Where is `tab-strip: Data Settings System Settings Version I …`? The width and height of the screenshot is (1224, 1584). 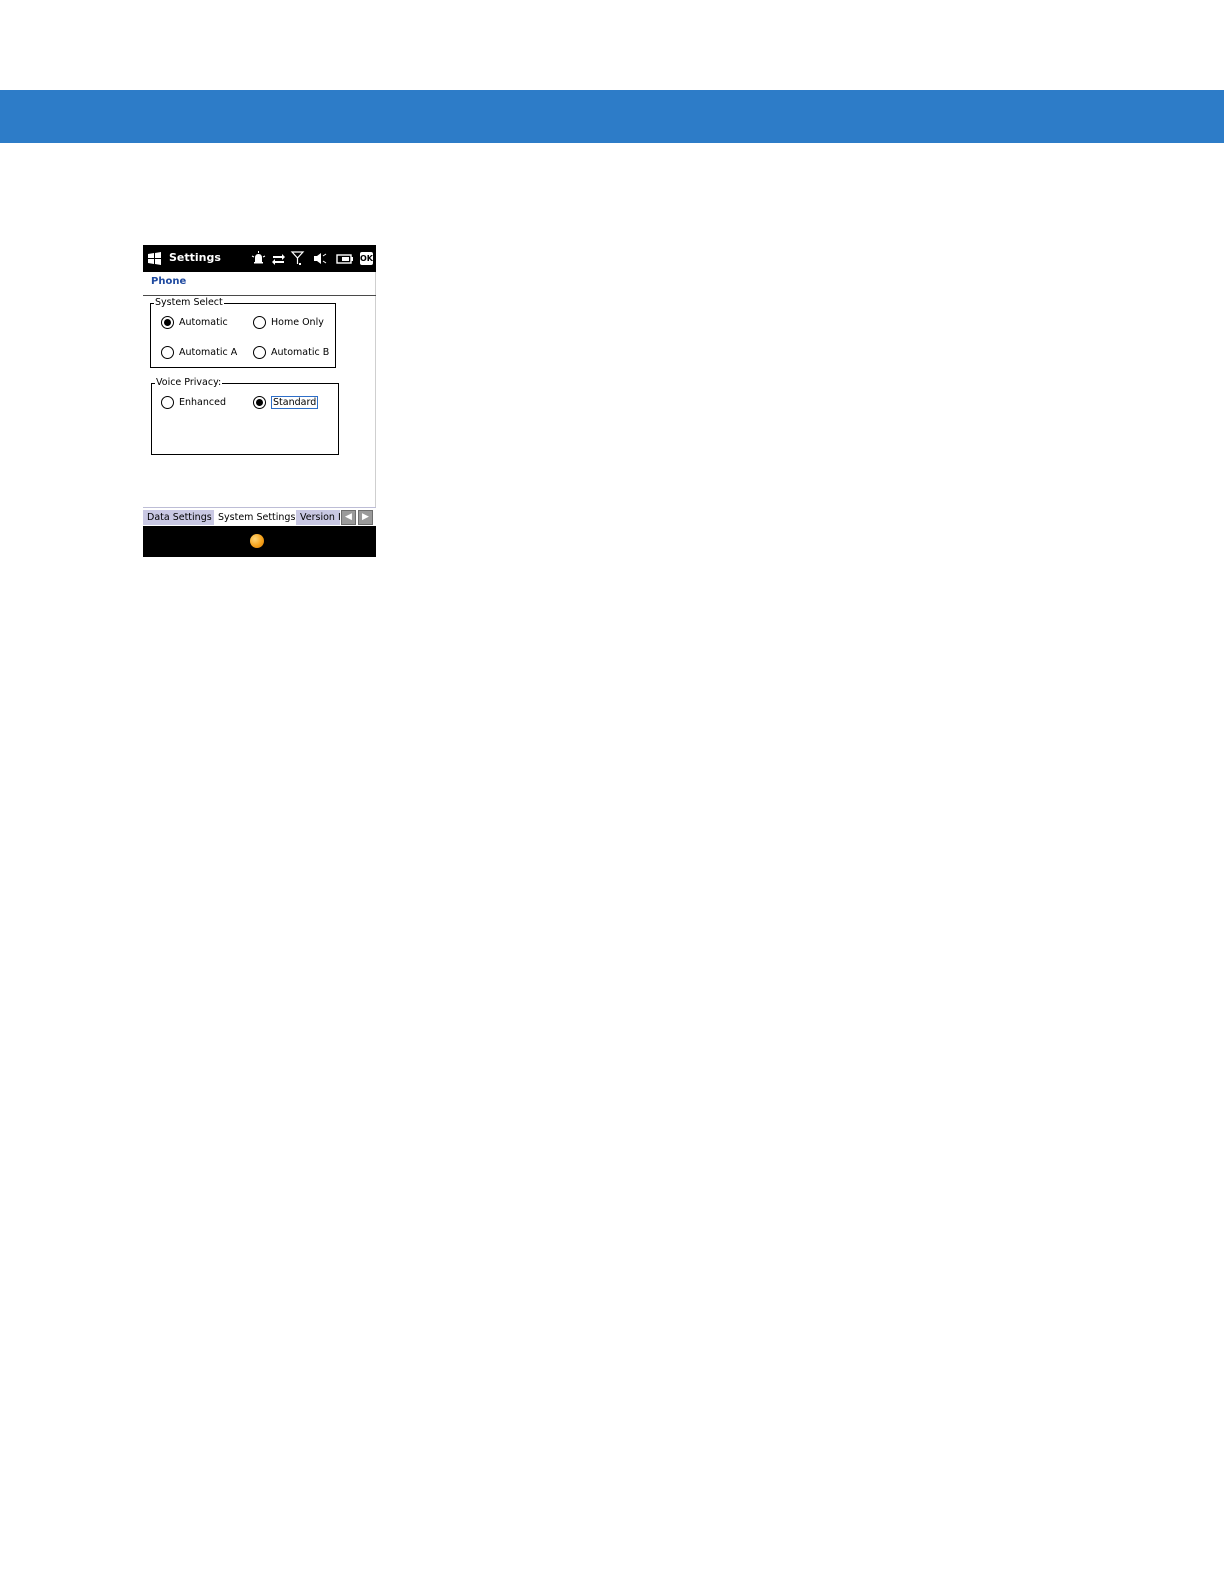
tab-strip: Data Settings System Settings Version I … is located at coordinates (259, 516).